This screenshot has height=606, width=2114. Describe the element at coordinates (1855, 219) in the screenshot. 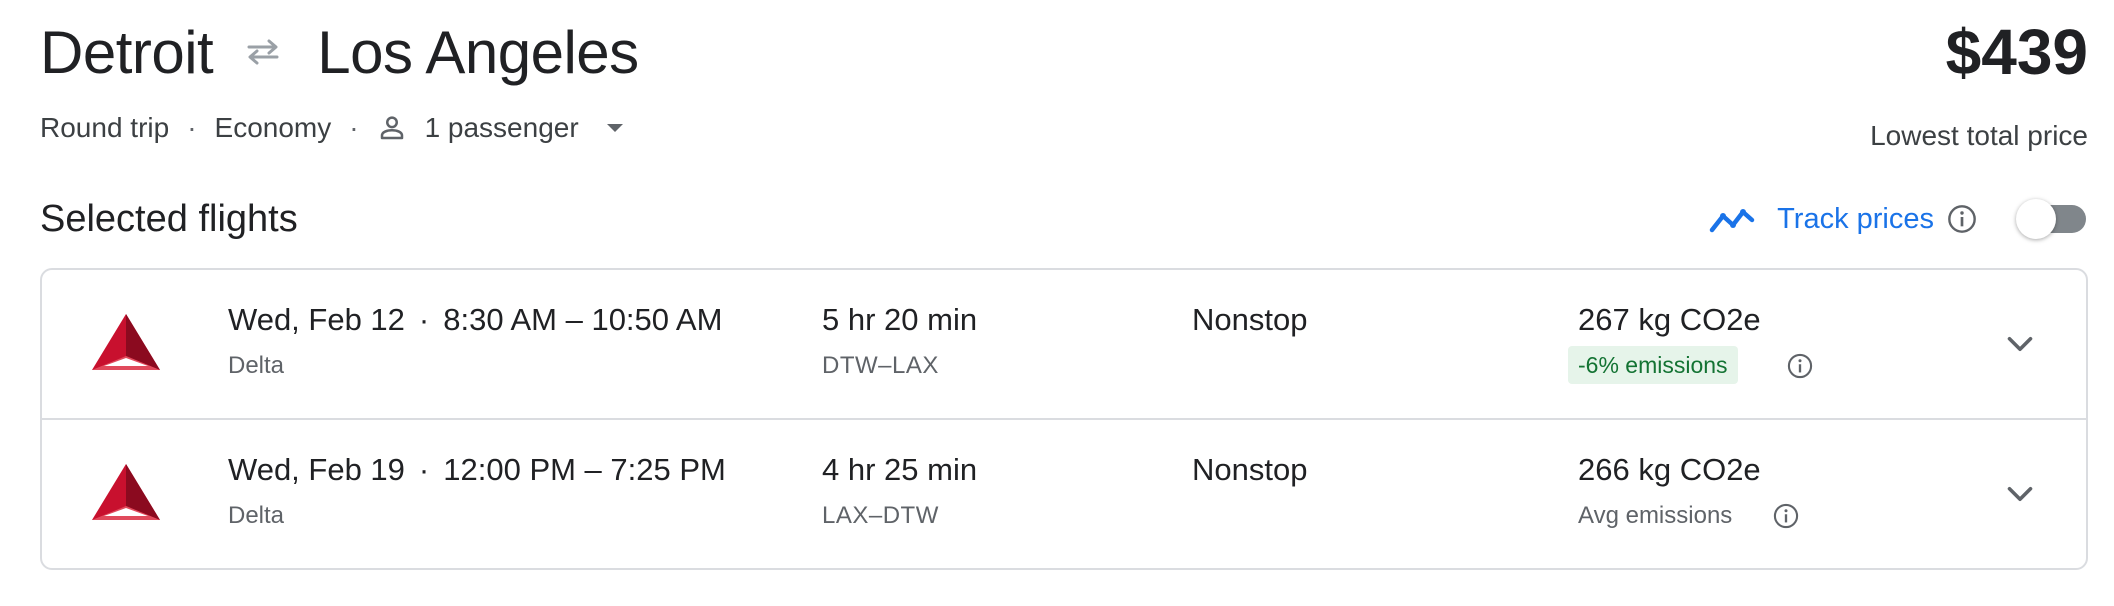

I see `track-prices-label: Track prices` at that location.